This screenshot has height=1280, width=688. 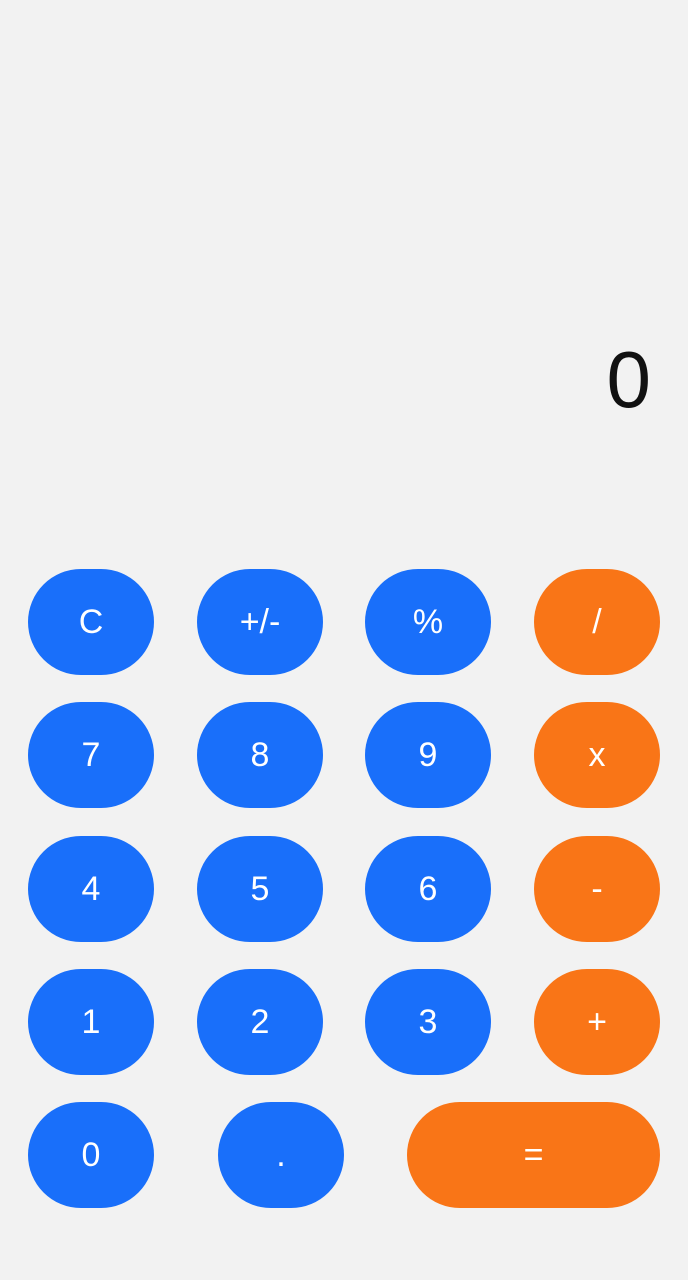 What do you see at coordinates (428, 755) in the screenshot?
I see `digit-9-button: 9` at bounding box center [428, 755].